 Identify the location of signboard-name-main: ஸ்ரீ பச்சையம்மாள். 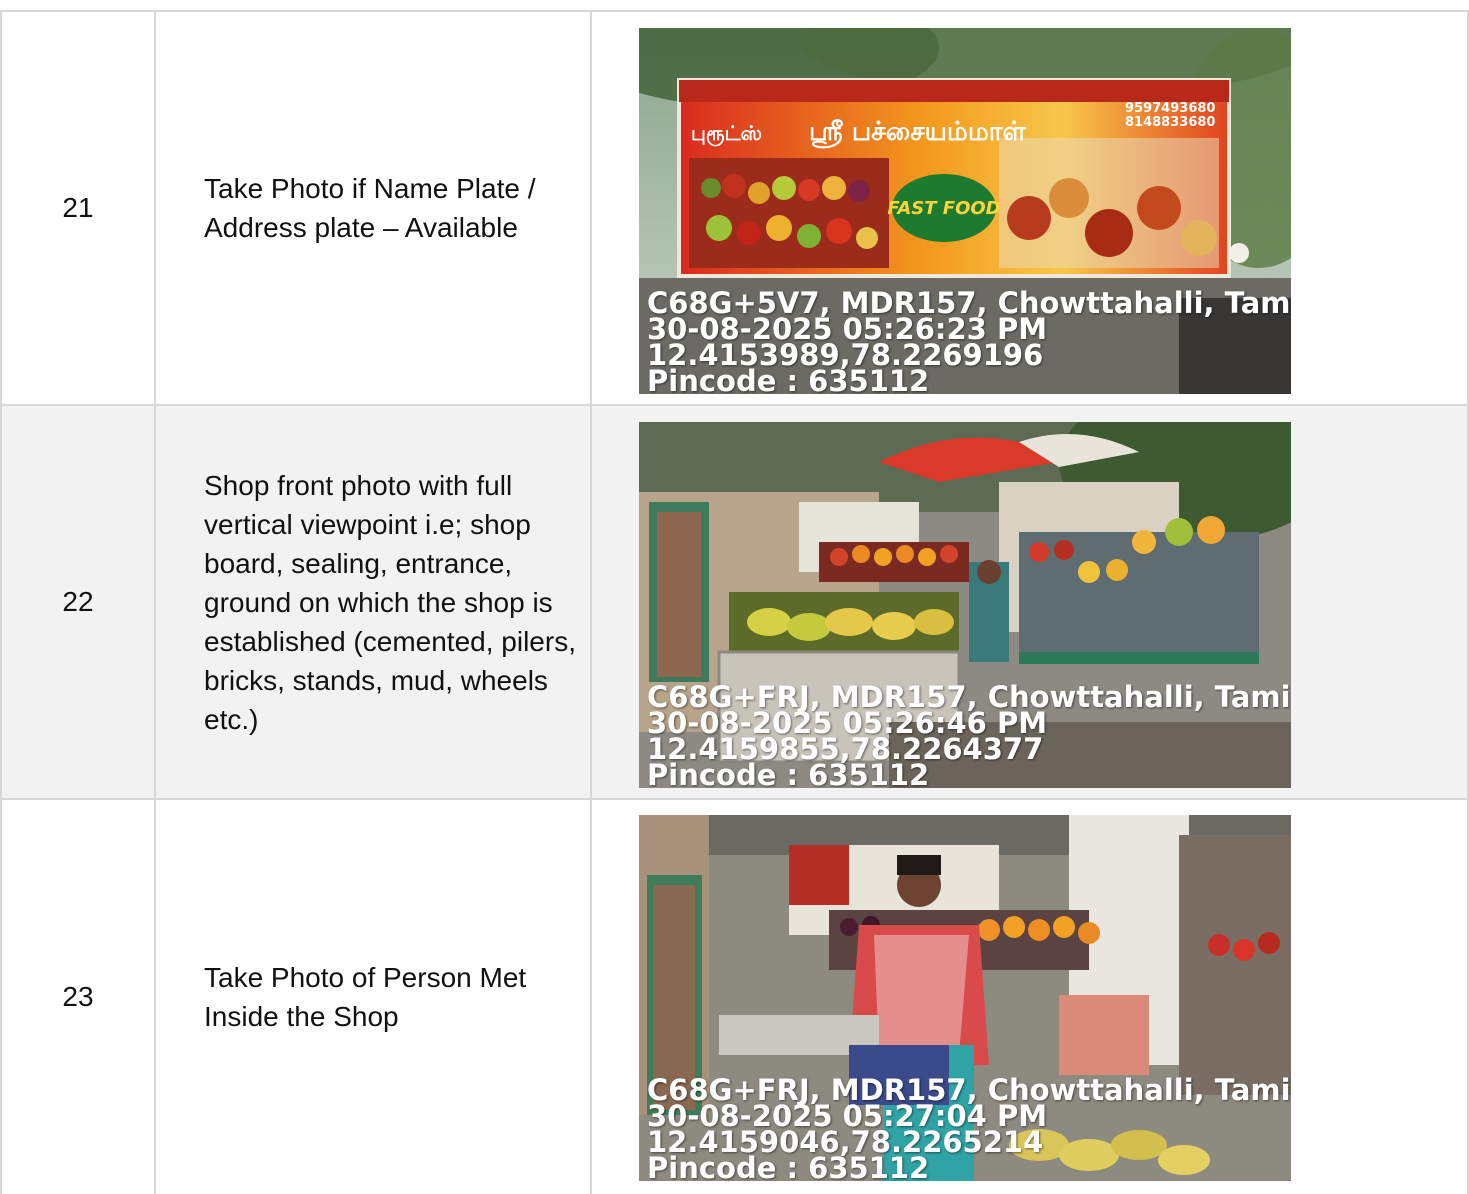
(917, 133).